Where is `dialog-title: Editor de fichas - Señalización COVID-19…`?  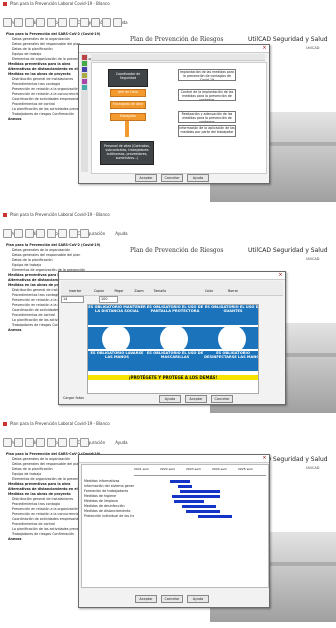 dialog-title: Editor de fichas - Señalización COVID-19… is located at coordinates (172, 280).